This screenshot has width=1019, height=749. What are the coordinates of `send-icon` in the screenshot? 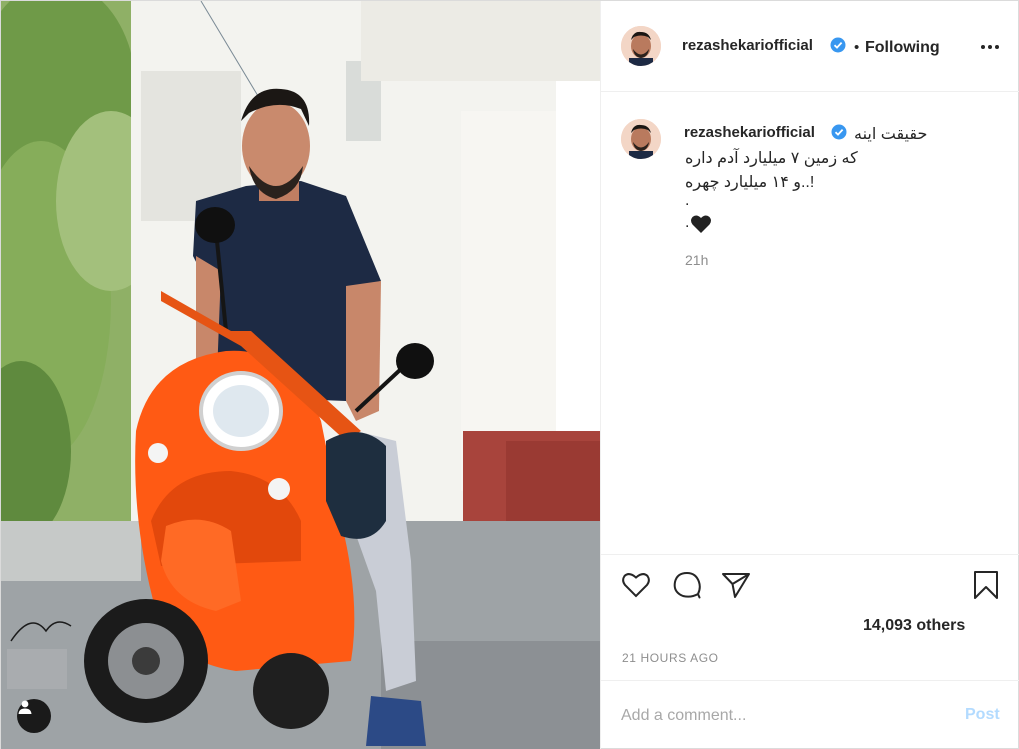 It's located at (736, 585).